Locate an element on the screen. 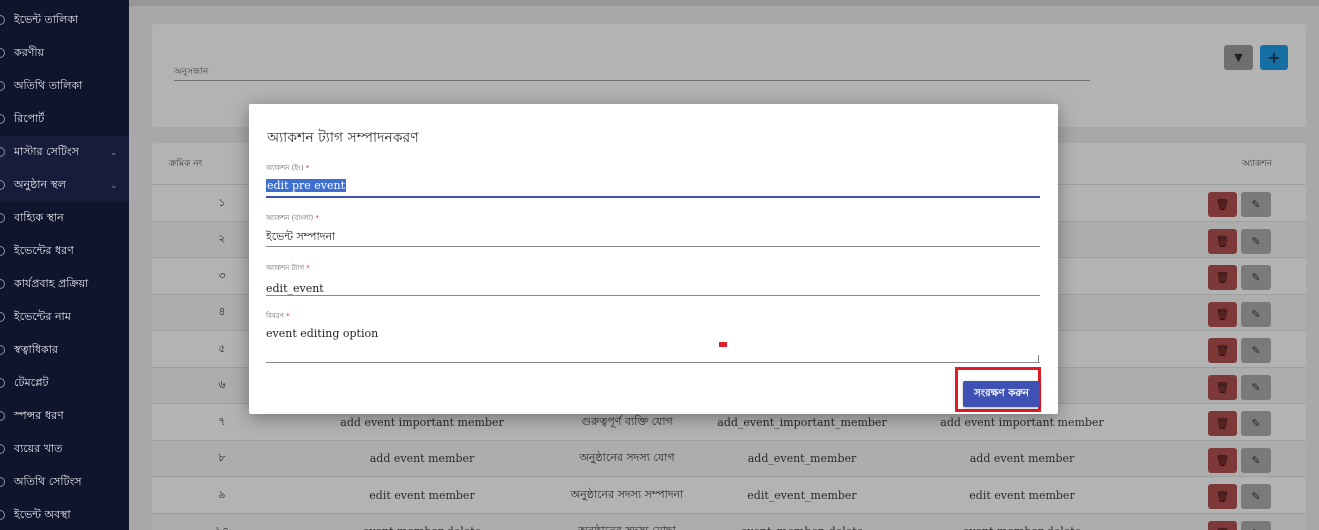 The image size is (1319, 530). action-en-input: edit pre event is located at coordinates (306, 185).